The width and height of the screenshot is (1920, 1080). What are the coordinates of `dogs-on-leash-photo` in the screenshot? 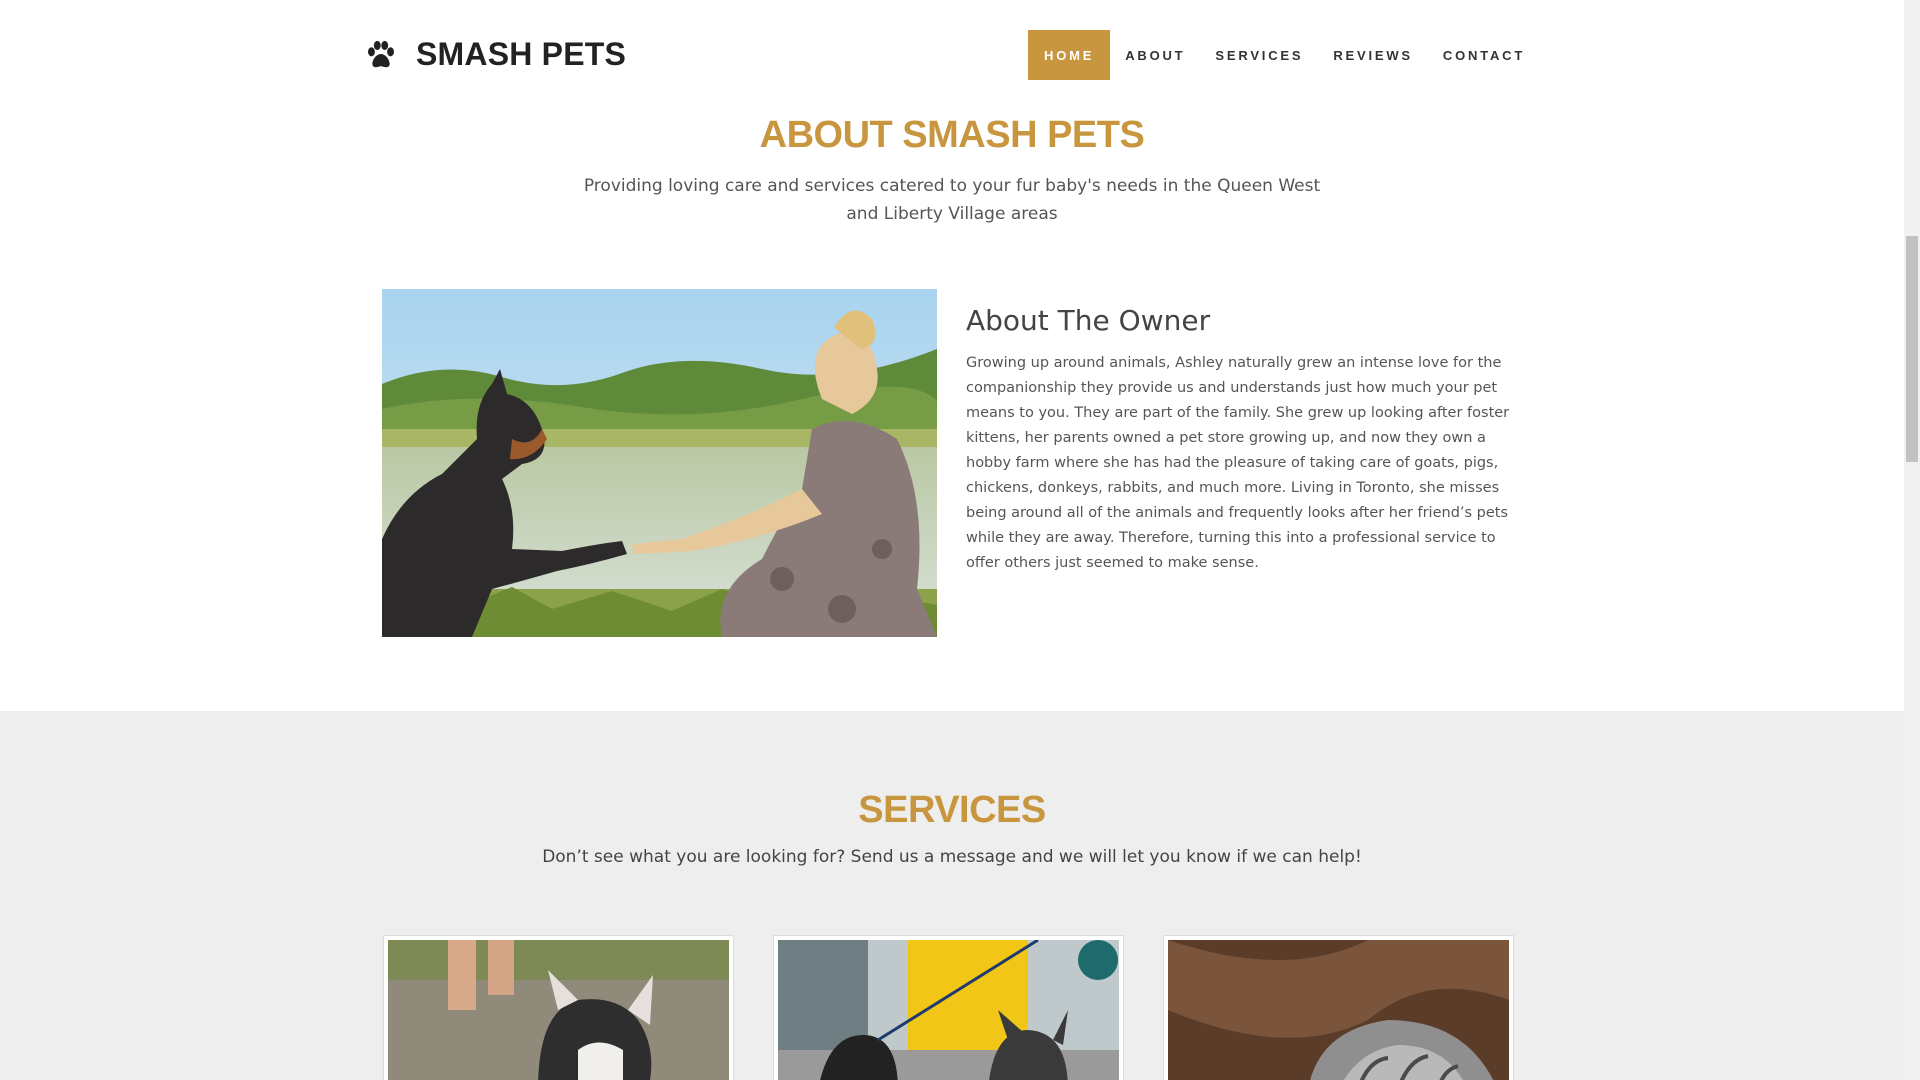 It's located at (948, 1010).